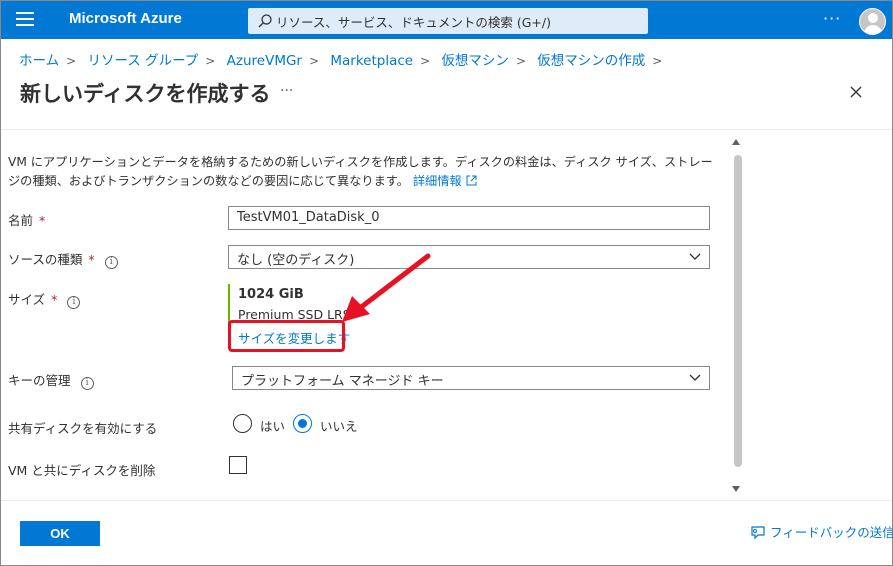  What do you see at coordinates (856, 92) in the screenshot?
I see `close-icon` at bounding box center [856, 92].